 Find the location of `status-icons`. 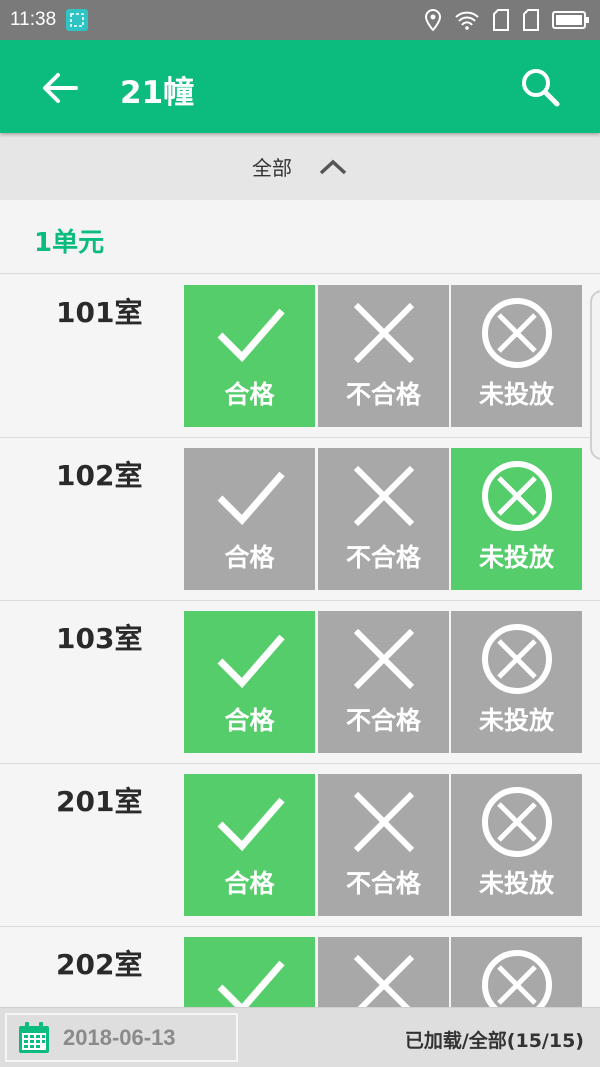

status-icons is located at coordinates (507, 20).